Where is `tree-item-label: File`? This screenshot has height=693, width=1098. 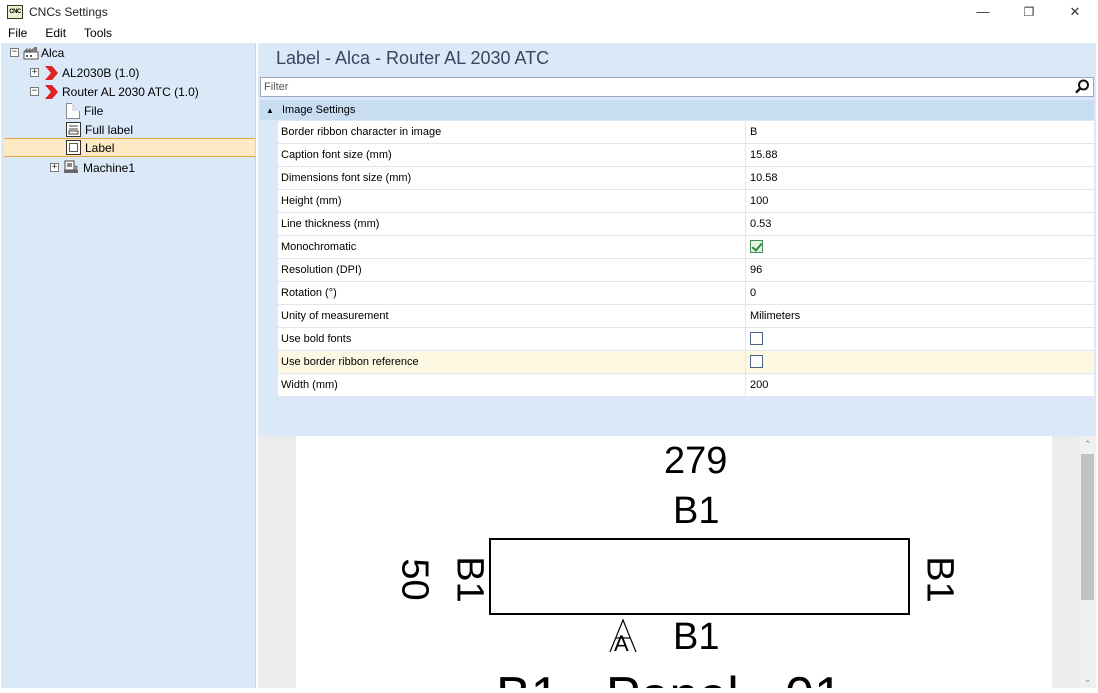 tree-item-label: File is located at coordinates (94, 110).